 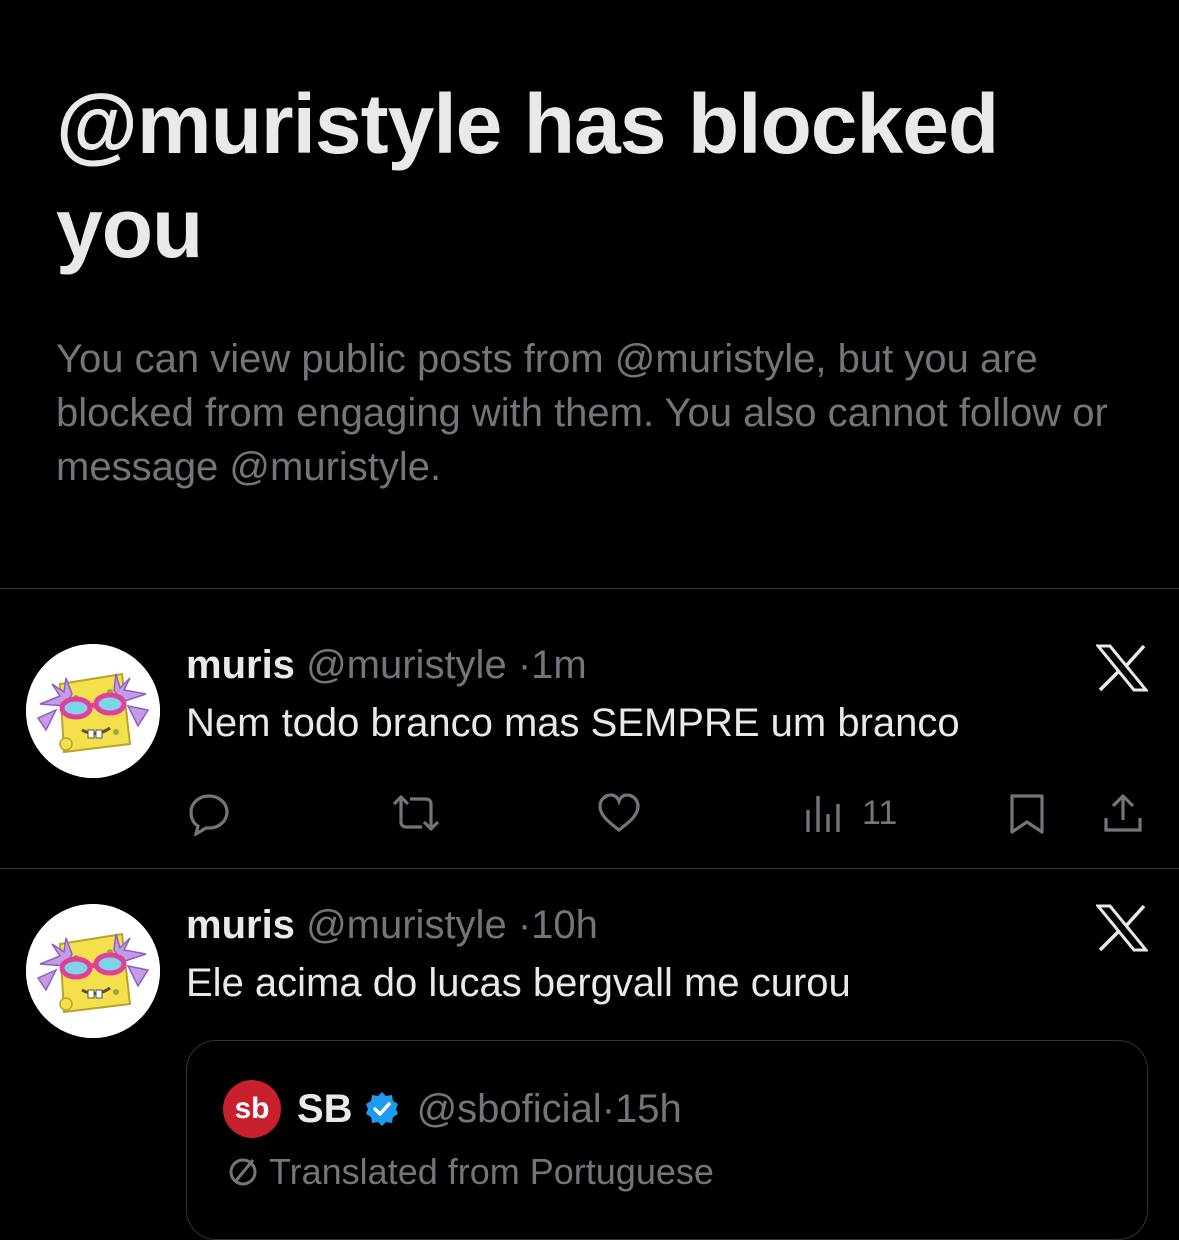 I want to click on quoted-post-header: sb SB @sboficial · 15h, so click(x=452, y=1109).